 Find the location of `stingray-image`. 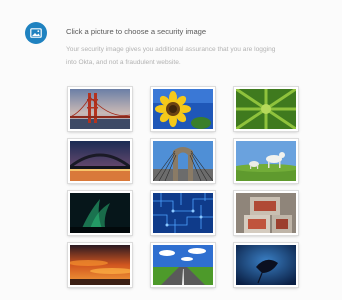

stingray-image is located at coordinates (266, 265).